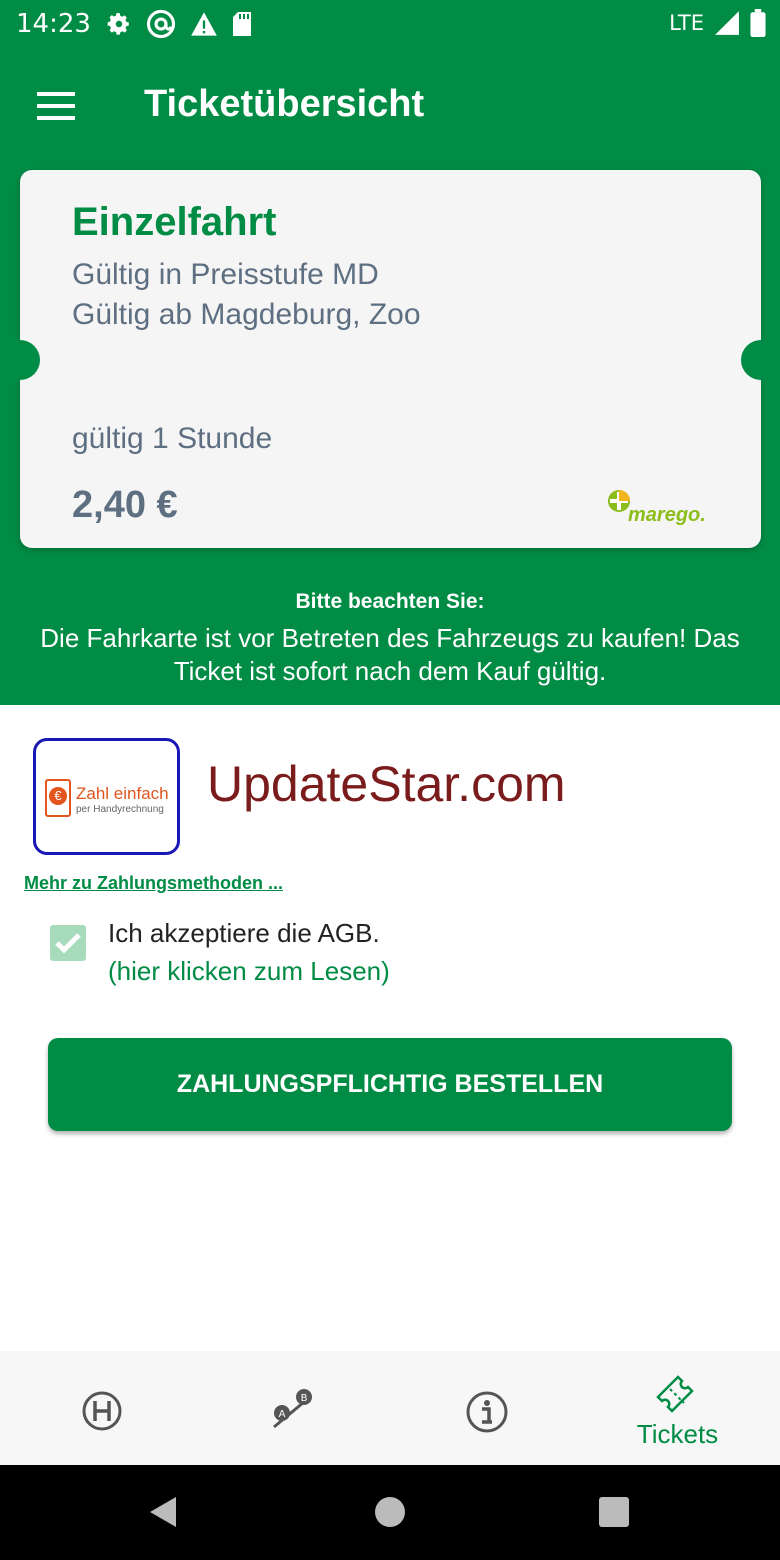 The width and height of the screenshot is (780, 1560). Describe the element at coordinates (20, 360) in the screenshot. I see `ticket-notch-left` at that location.